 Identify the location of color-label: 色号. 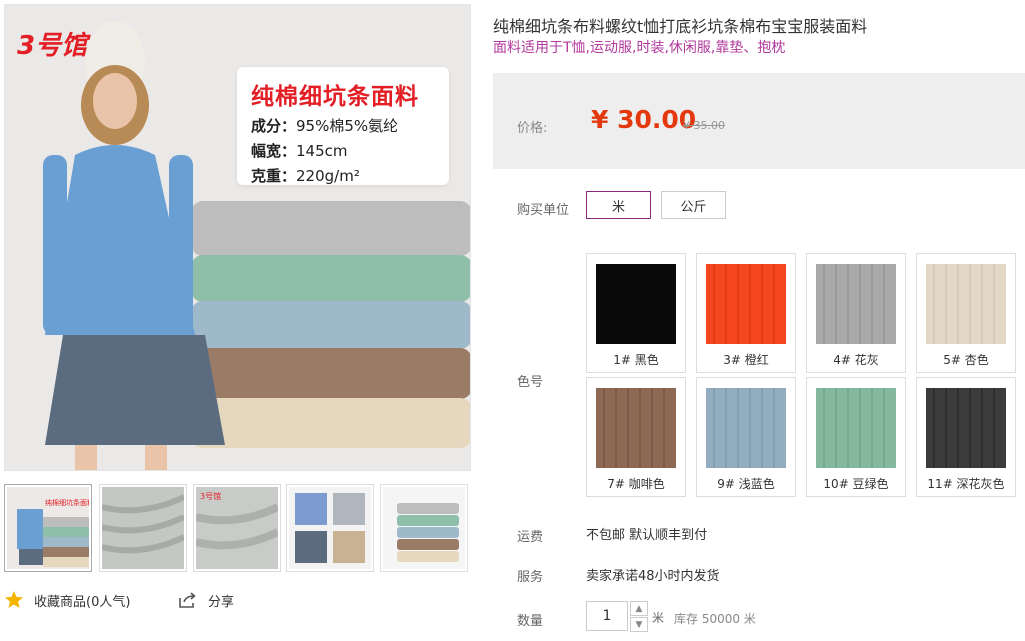
(530, 382).